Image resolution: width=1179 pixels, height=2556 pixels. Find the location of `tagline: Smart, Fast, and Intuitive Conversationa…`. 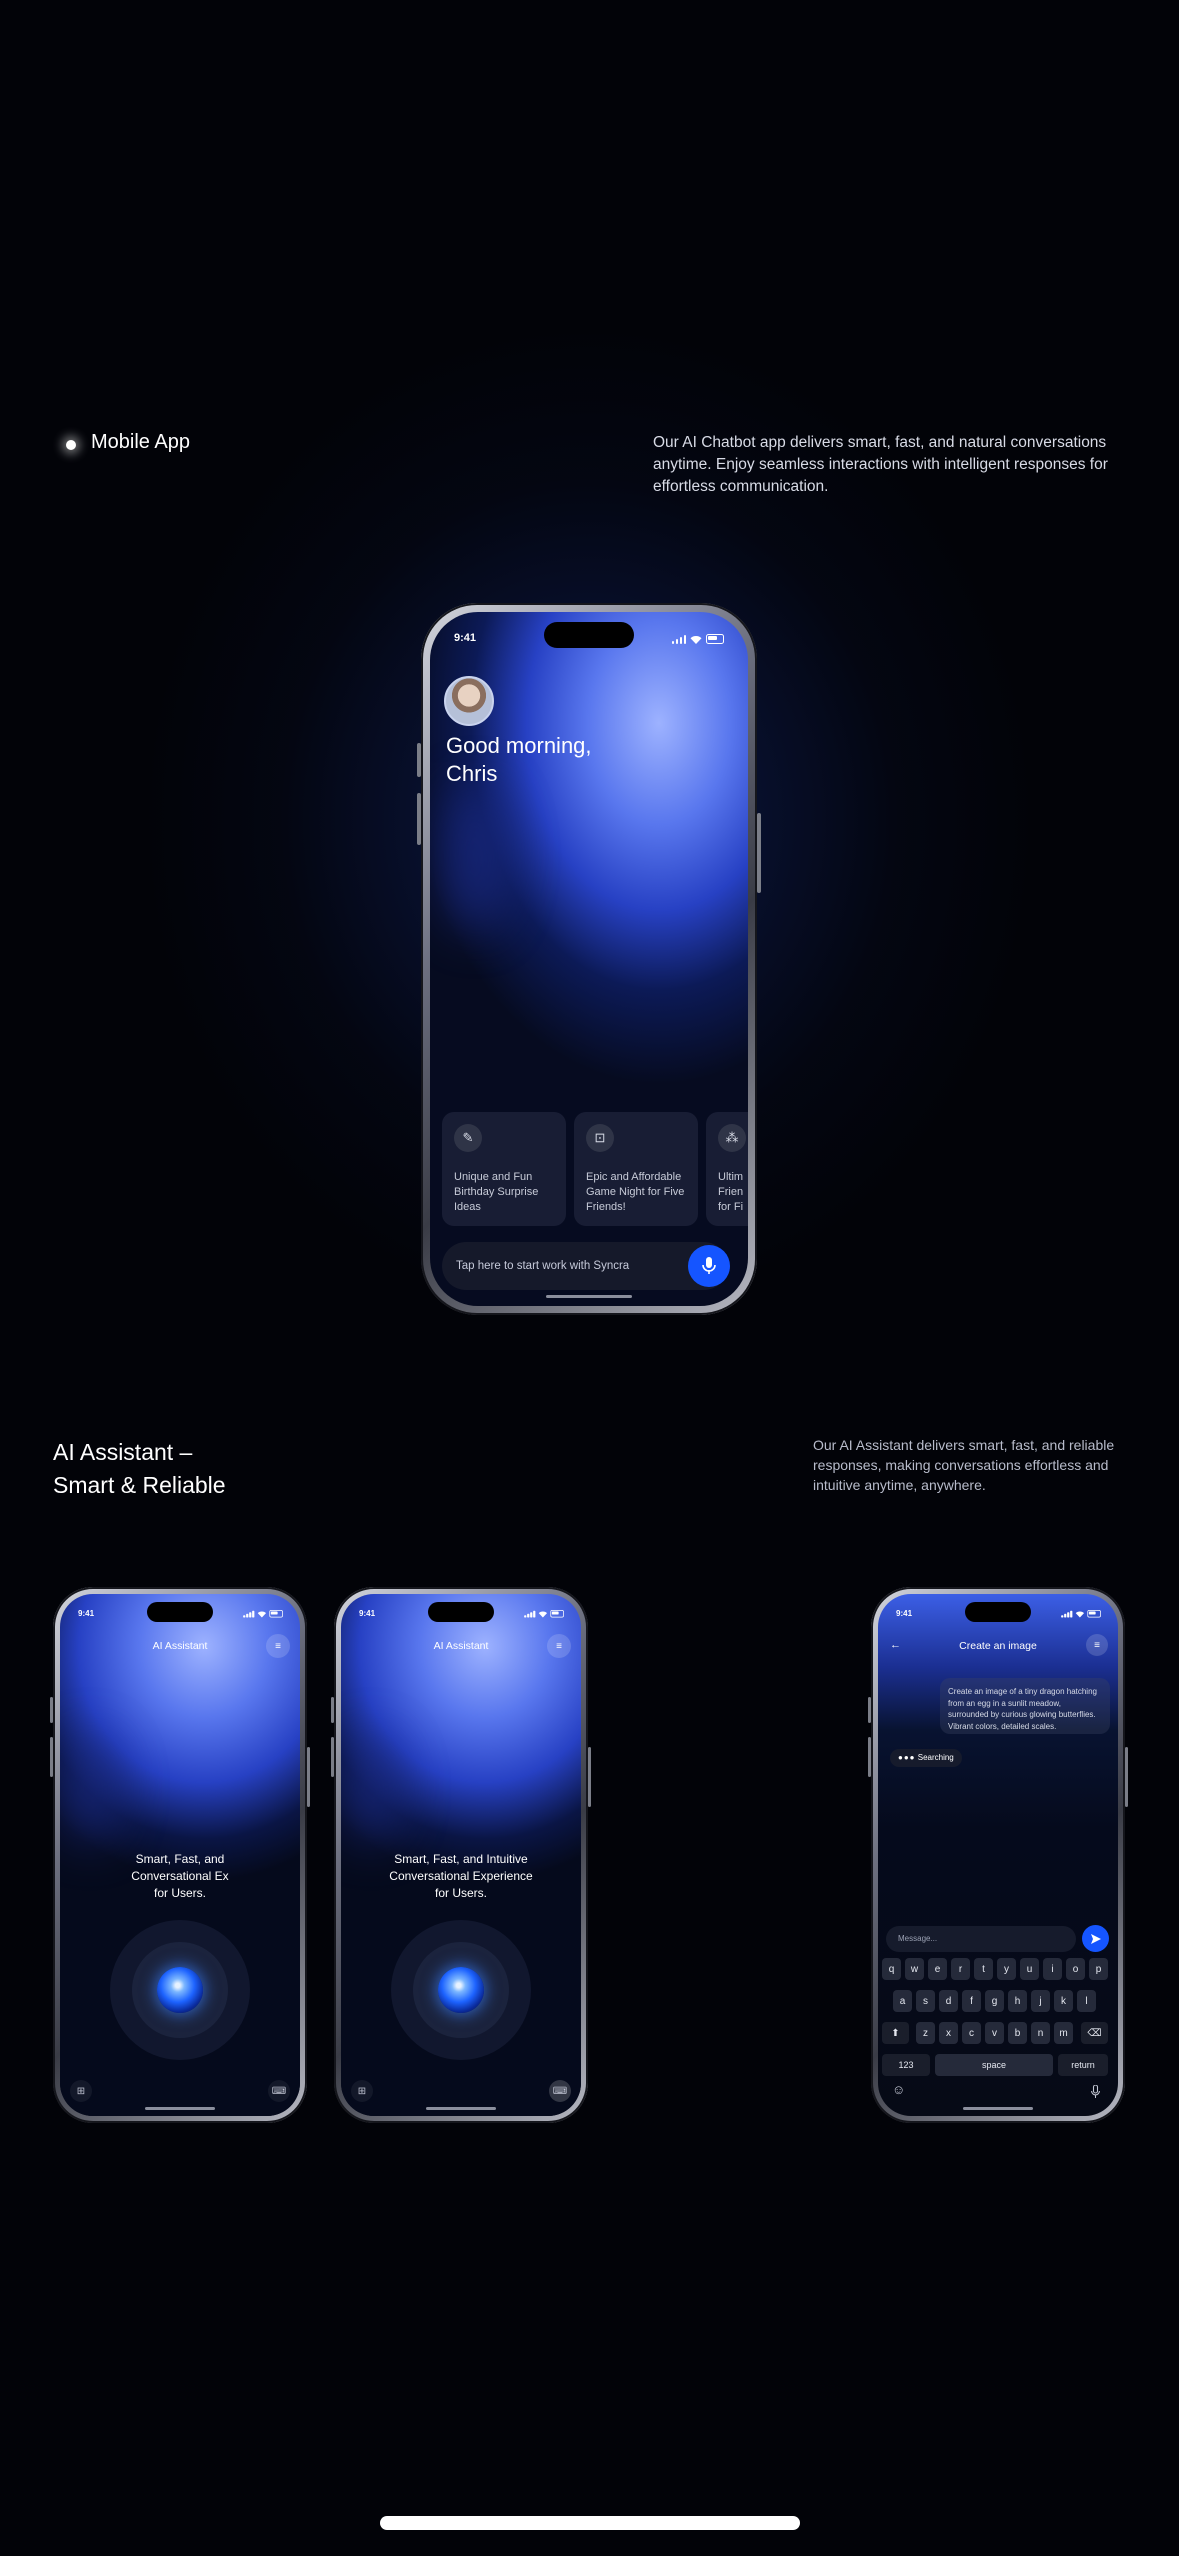

tagline: Smart, Fast, and Intuitive Conversationa… is located at coordinates (461, 1876).